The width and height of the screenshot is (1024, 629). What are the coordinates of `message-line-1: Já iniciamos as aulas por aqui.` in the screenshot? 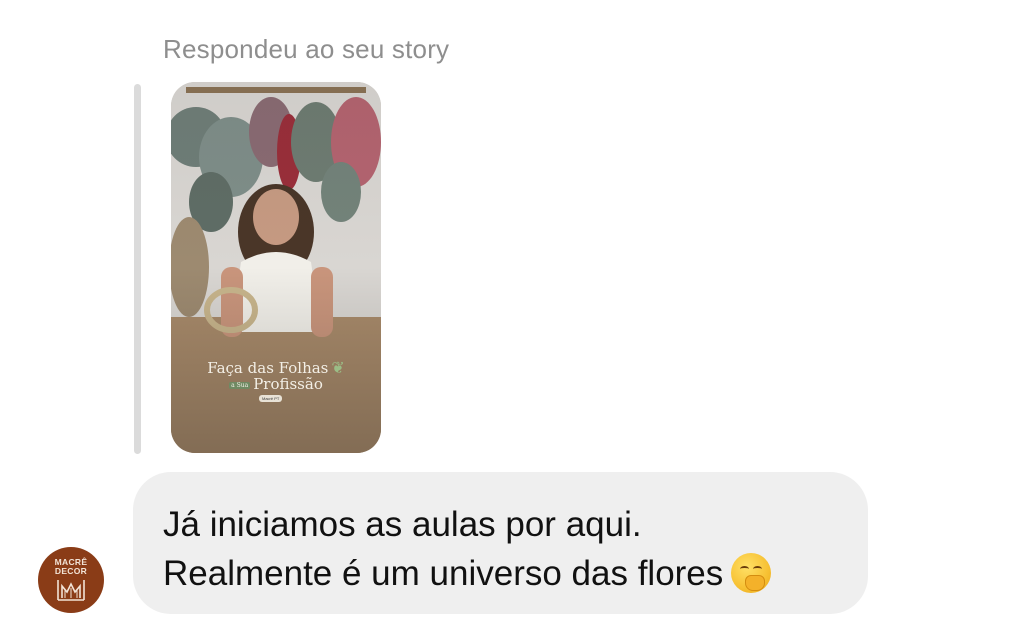 It's located at (402, 524).